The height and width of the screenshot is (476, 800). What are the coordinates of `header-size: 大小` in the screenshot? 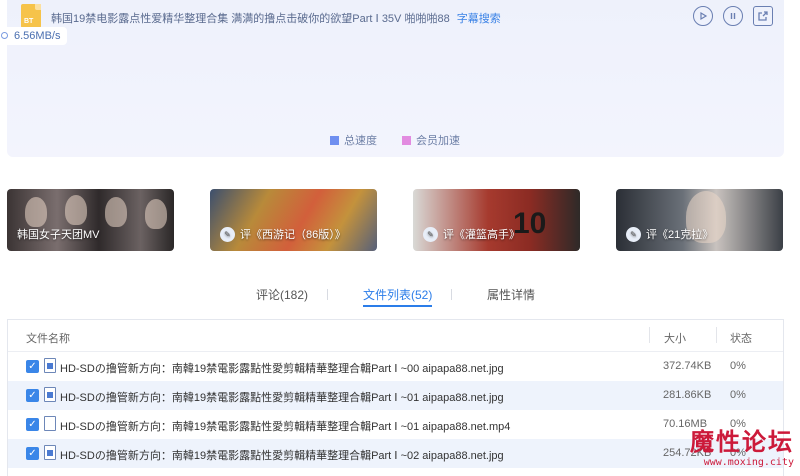 It's located at (675, 338).